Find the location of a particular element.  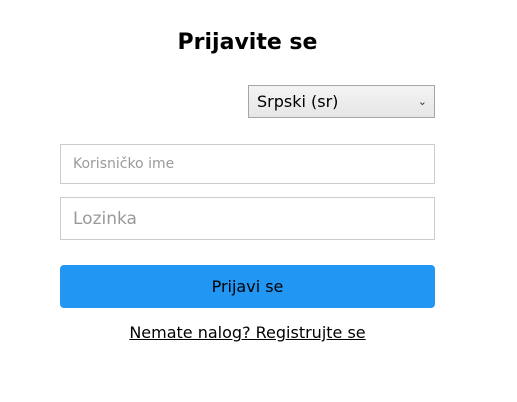

language-select: Srpski (sr) ⌄ is located at coordinates (341, 101).